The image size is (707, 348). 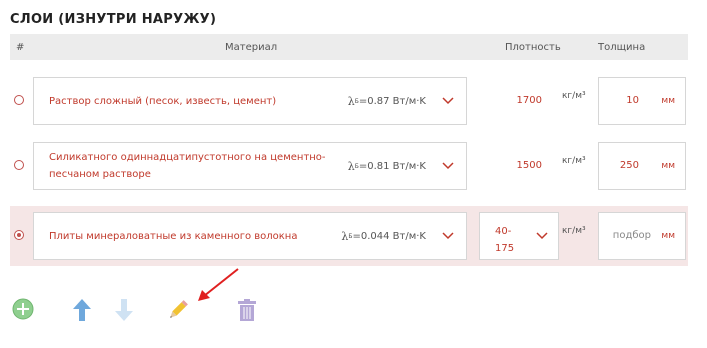 I want to click on thickness-field: 250 мм, so click(x=642, y=166).